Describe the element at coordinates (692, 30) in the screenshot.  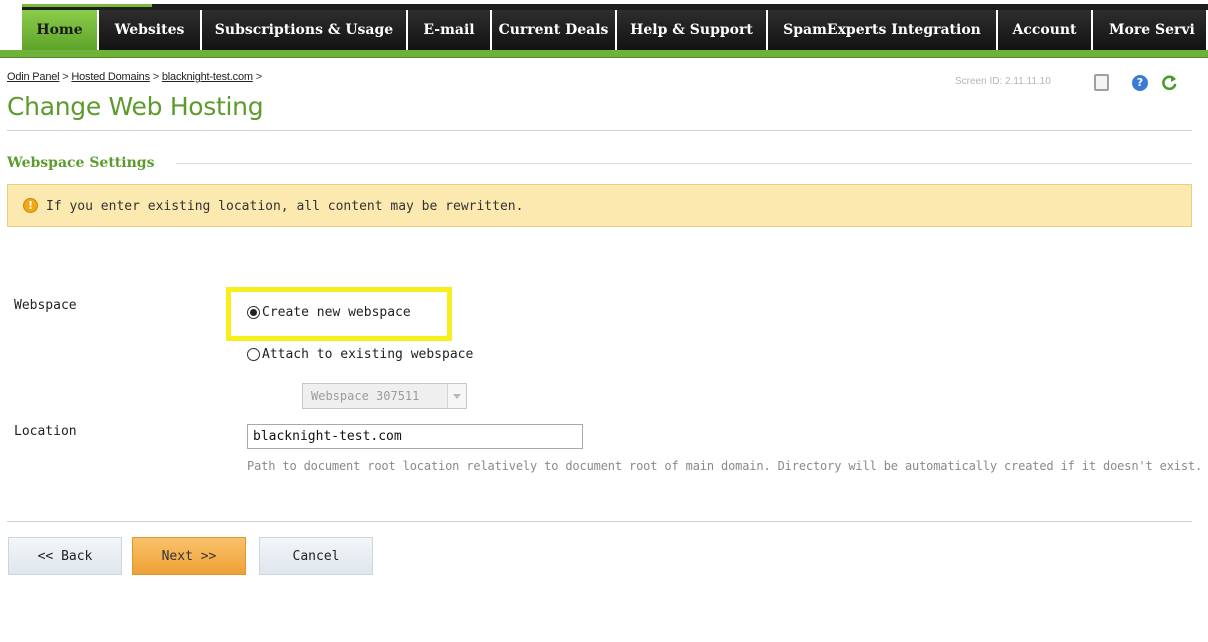
I see `tab-help-support: Help & Support` at that location.